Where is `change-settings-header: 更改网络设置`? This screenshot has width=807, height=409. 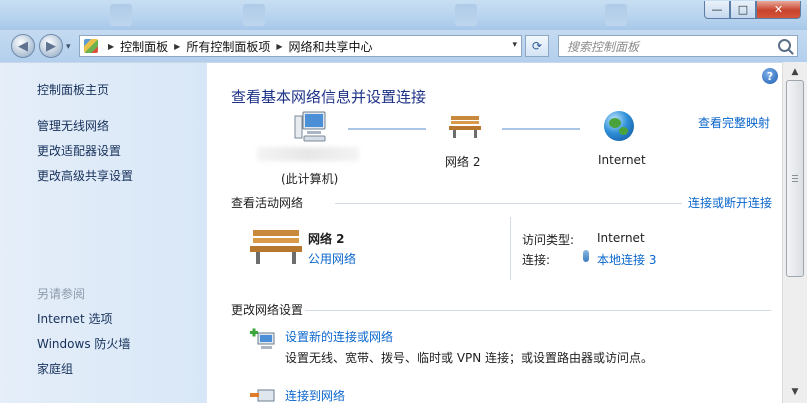
change-settings-header: 更改网络设置 is located at coordinates (267, 310).